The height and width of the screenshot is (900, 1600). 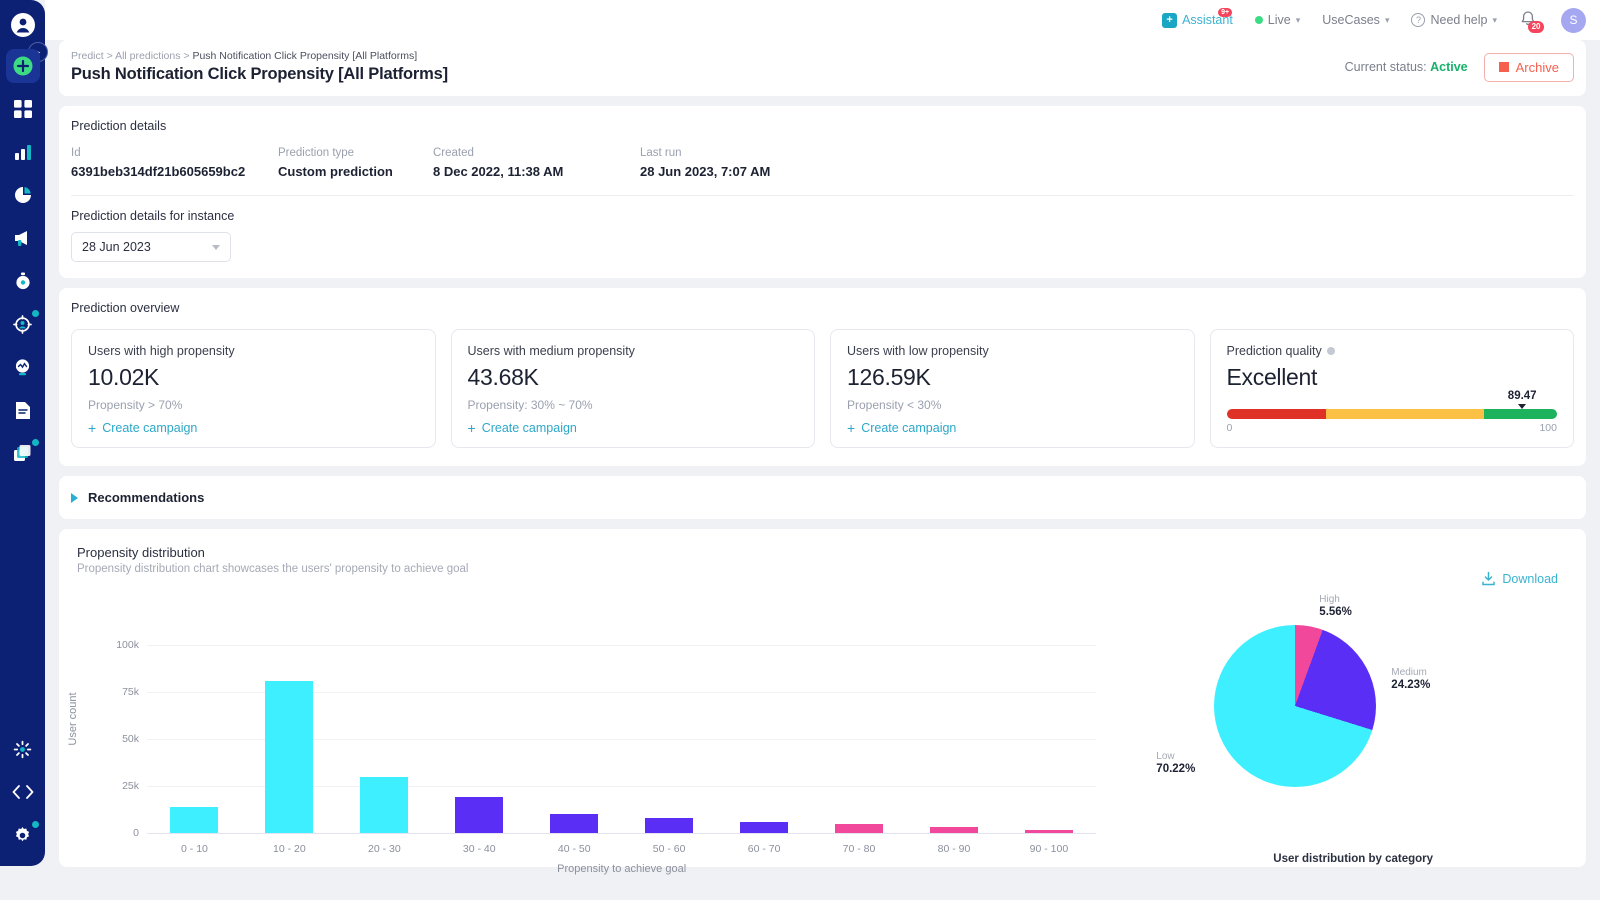 I want to click on header-right: Current status: Active Archive, so click(x=1459, y=67).